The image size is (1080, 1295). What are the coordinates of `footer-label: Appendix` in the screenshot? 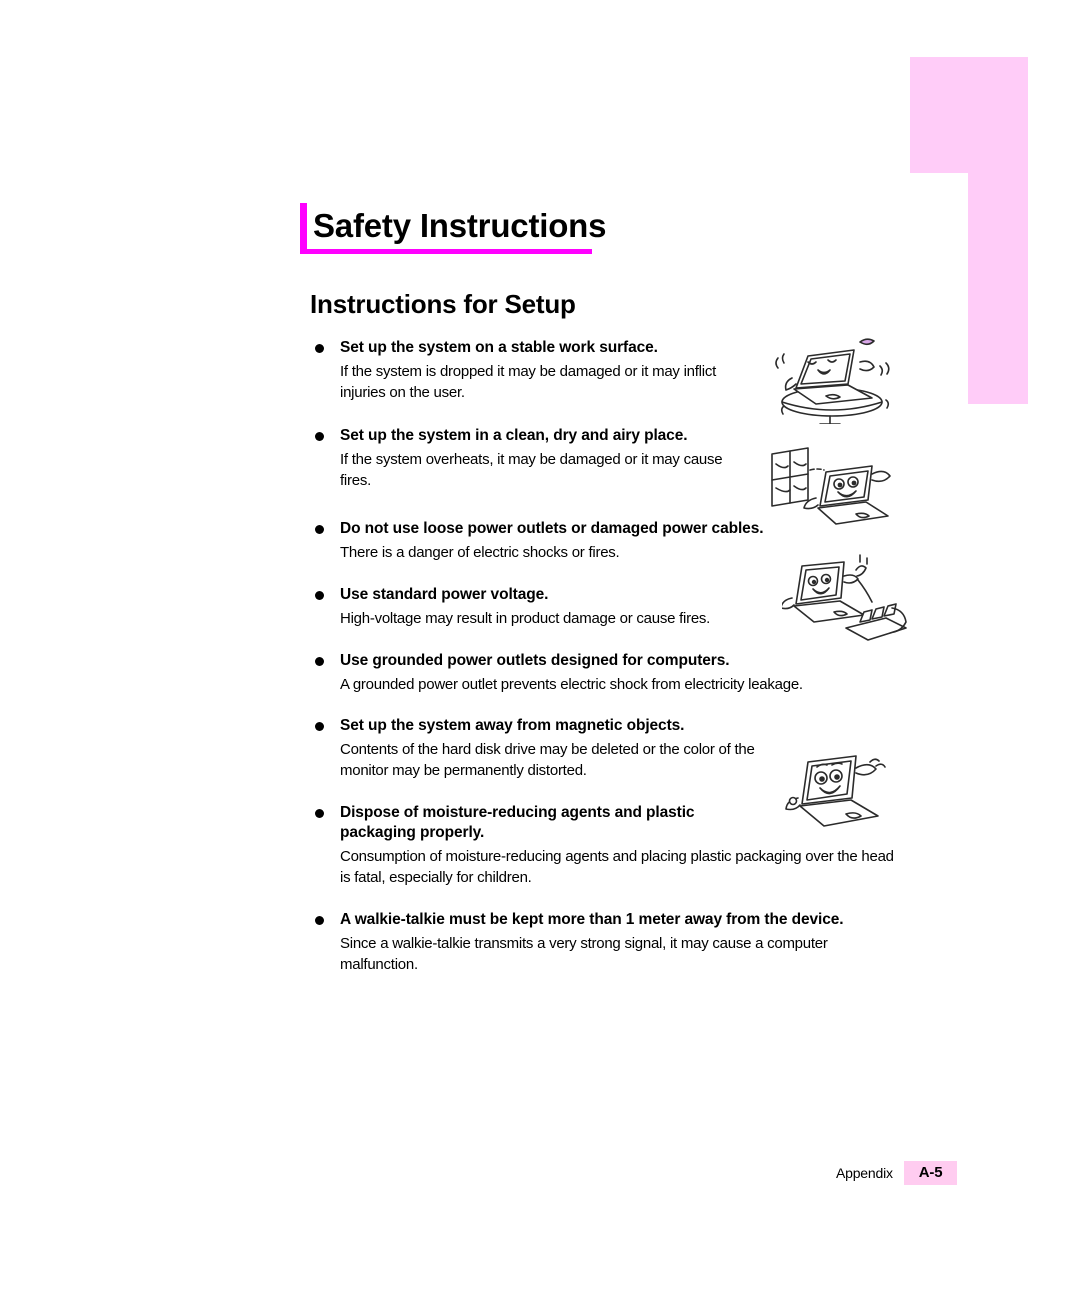 It's located at (864, 1173).